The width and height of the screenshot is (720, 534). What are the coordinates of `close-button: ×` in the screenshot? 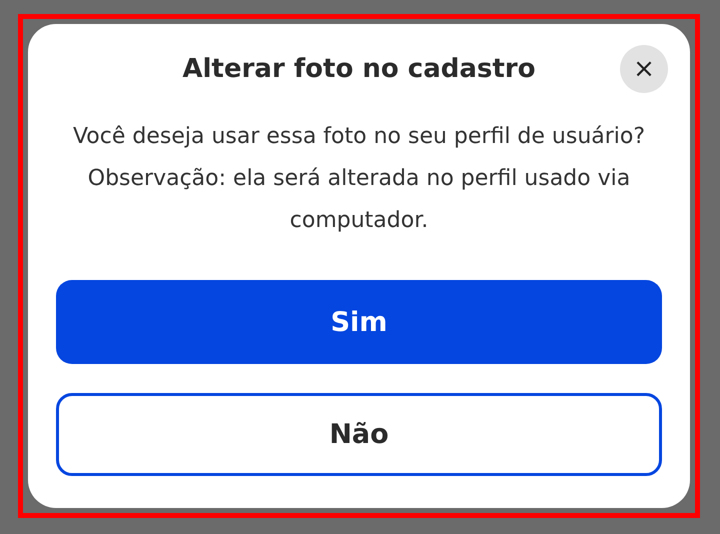 It's located at (644, 69).